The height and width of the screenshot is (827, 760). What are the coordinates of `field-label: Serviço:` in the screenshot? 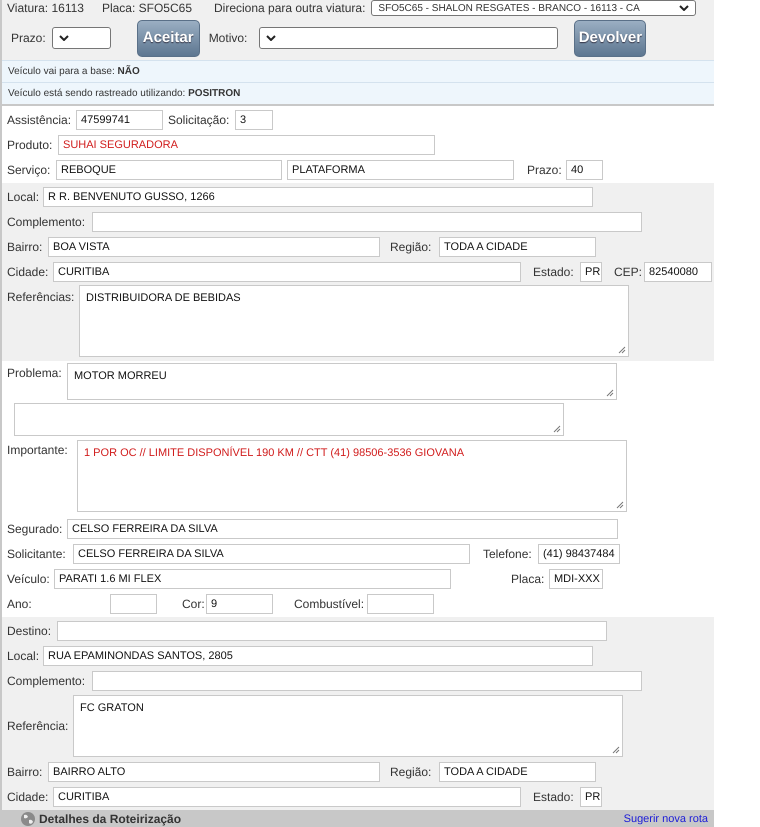 It's located at (29, 170).